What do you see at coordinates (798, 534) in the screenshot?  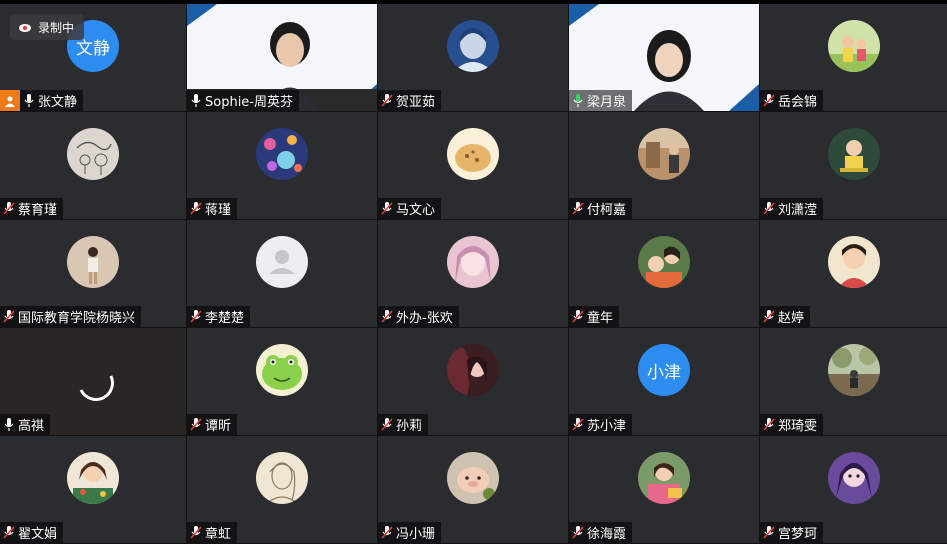 I see `participant-name: 宫梦珂` at bounding box center [798, 534].